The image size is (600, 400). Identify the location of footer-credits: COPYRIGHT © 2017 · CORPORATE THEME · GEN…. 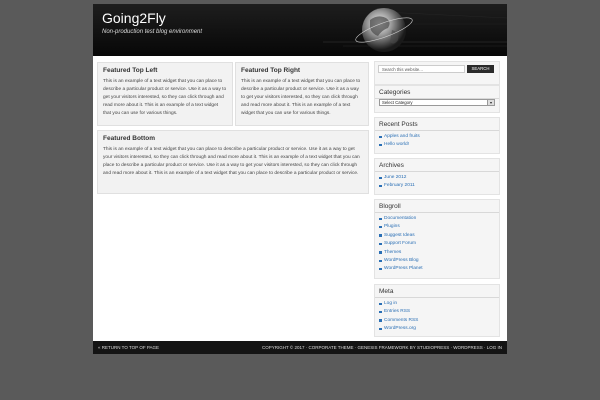
(381, 347).